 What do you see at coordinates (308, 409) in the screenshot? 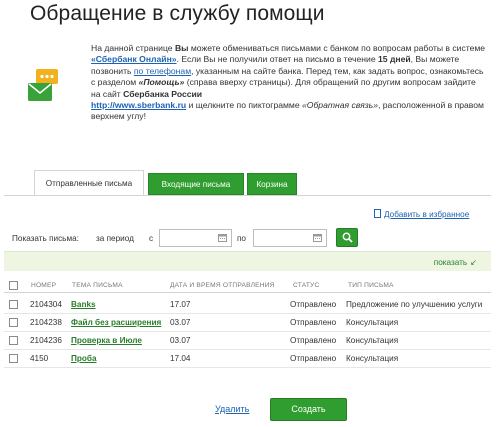
I see `create-button: Создать` at bounding box center [308, 409].